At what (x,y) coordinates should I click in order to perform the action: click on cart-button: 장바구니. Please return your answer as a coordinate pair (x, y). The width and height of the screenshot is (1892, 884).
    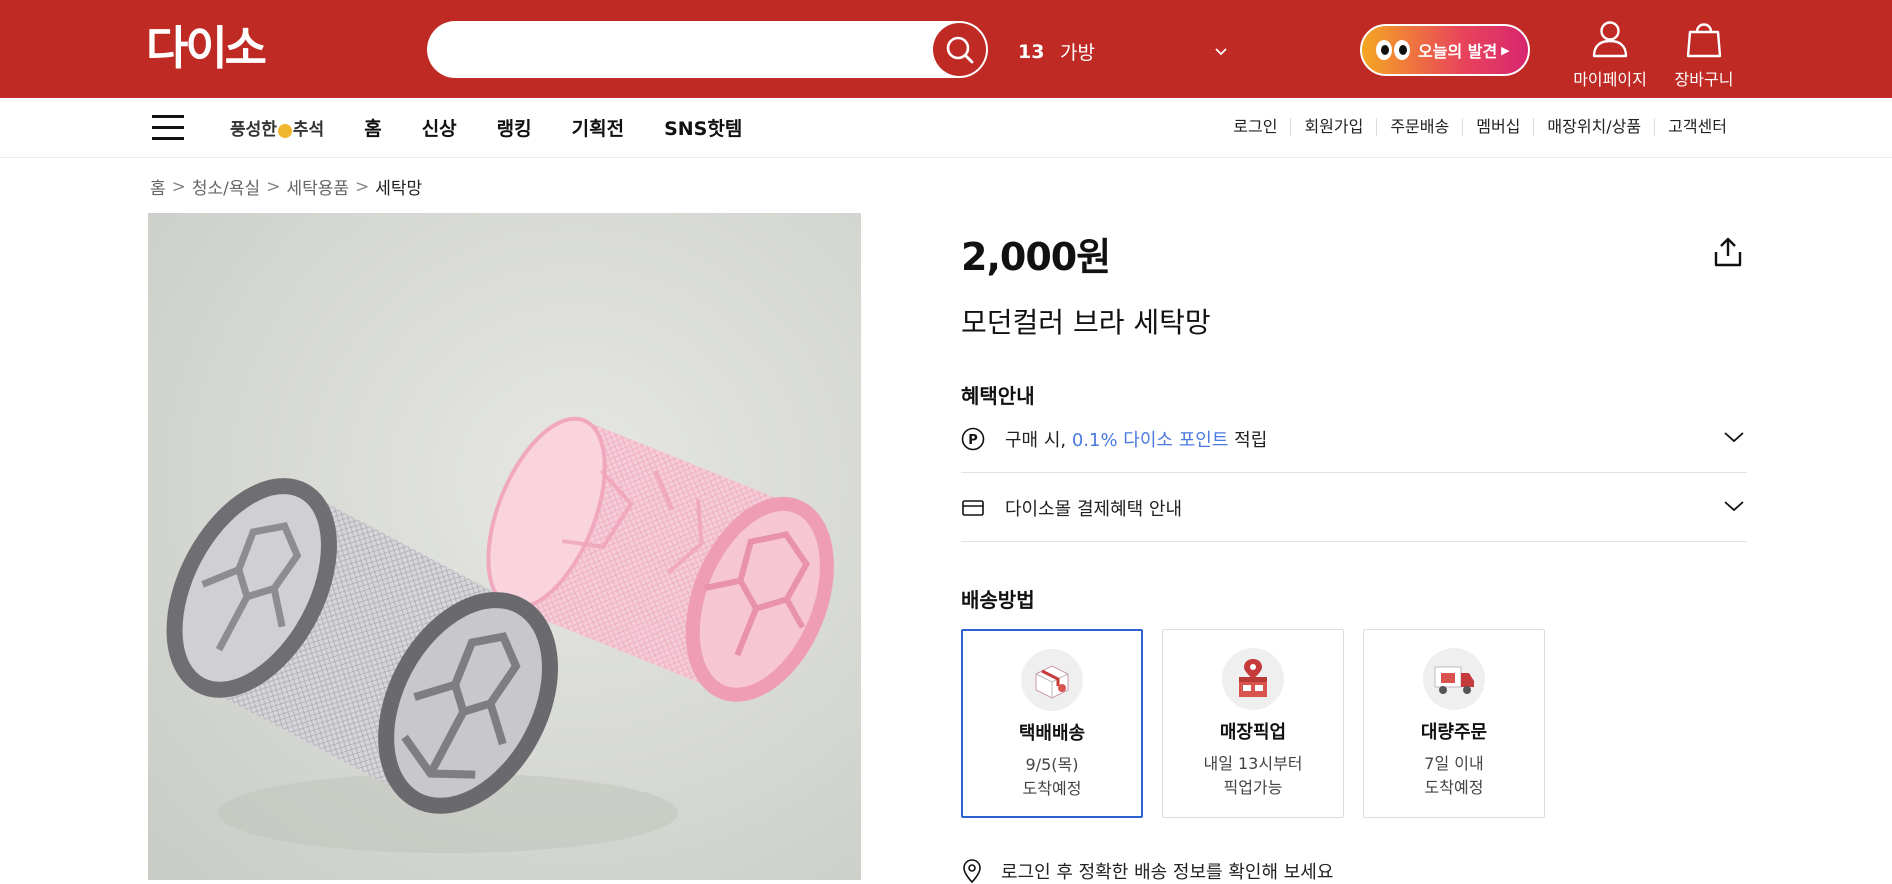
    Looking at the image, I should click on (1704, 54).